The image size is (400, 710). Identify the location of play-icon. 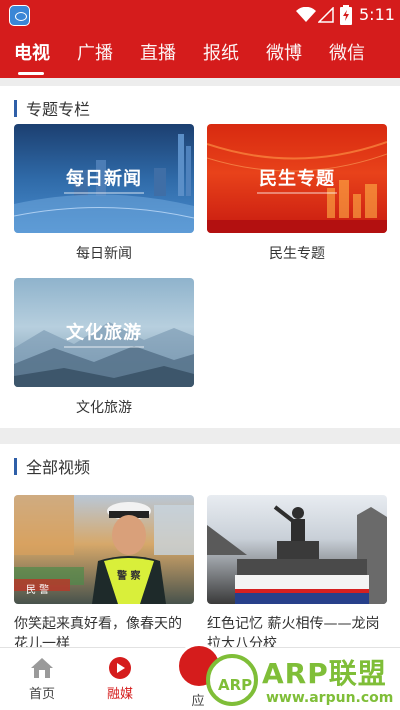
(120, 668).